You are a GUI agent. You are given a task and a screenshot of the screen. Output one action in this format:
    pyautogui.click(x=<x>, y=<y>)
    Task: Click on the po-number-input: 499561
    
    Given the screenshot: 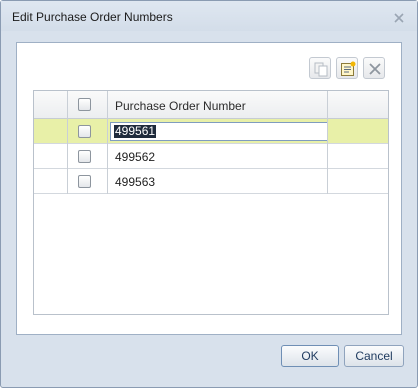 What is the action you would take?
    pyautogui.click(x=219, y=131)
    